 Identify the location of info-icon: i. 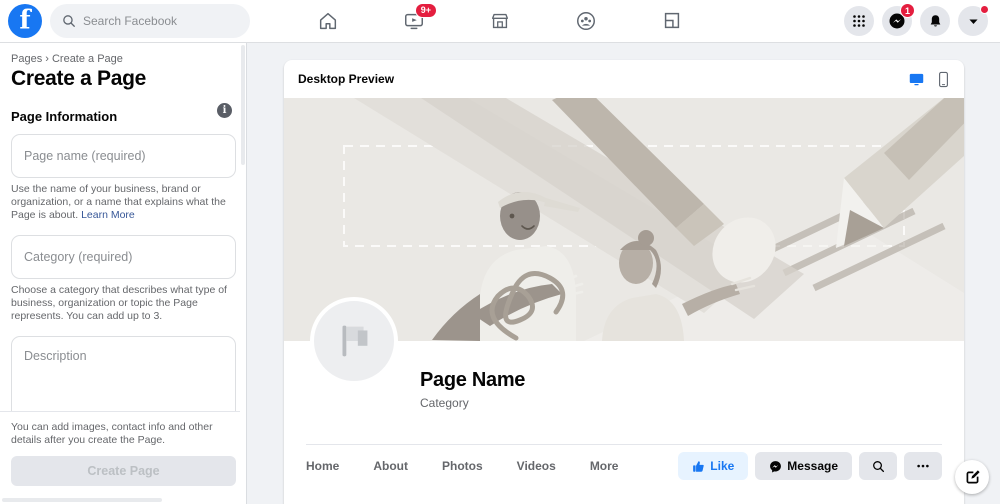
(224, 110).